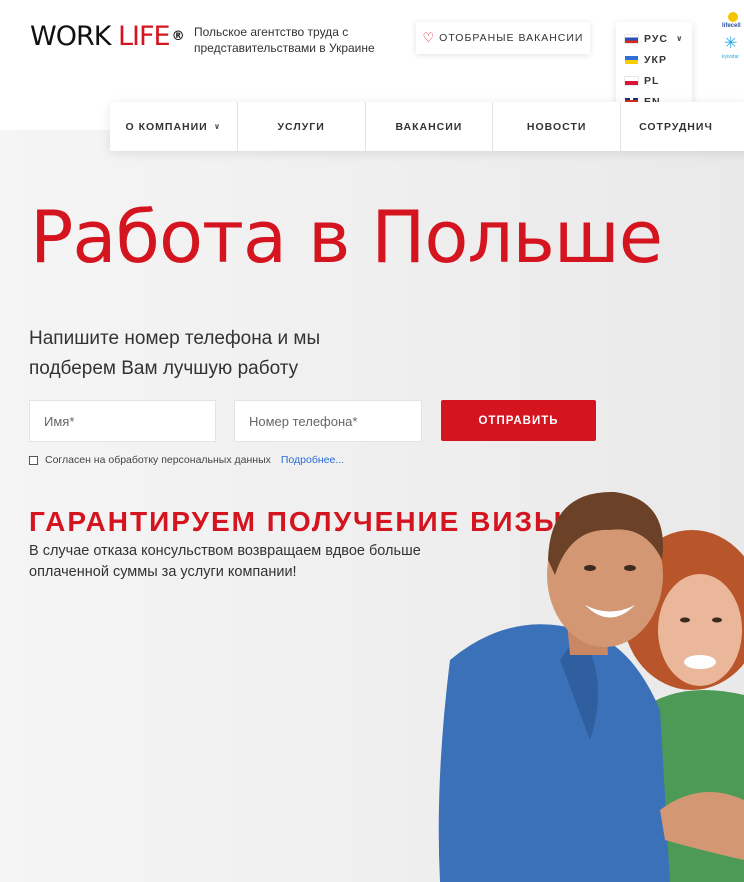 This screenshot has width=744, height=882. I want to click on lifecell-label: lifecell, so click(731, 26).